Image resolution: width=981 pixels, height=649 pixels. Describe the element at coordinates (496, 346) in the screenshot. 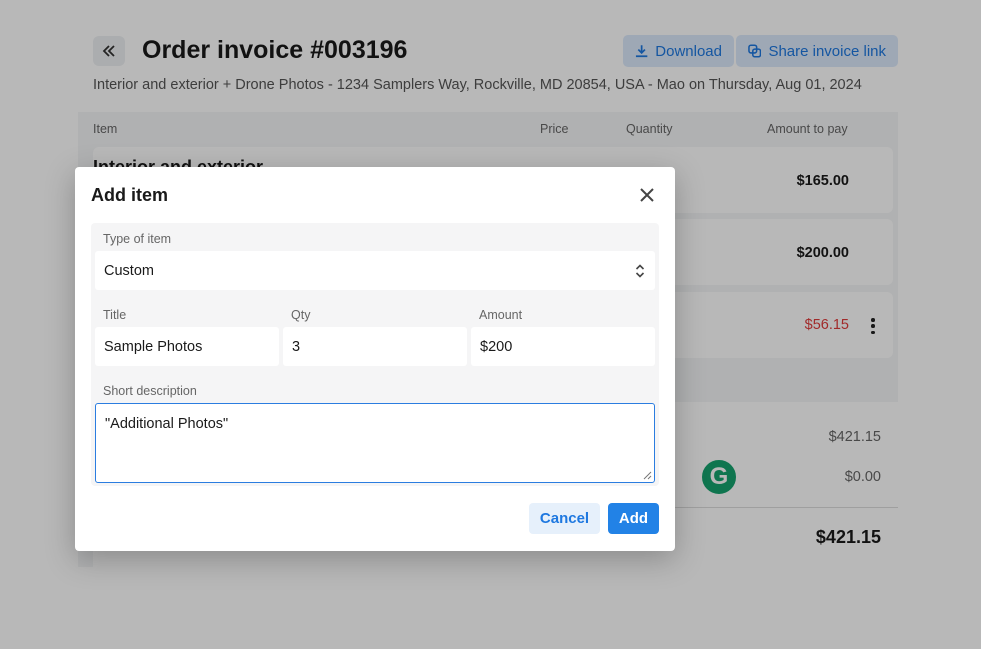

I see `amount-input-value: $200` at that location.